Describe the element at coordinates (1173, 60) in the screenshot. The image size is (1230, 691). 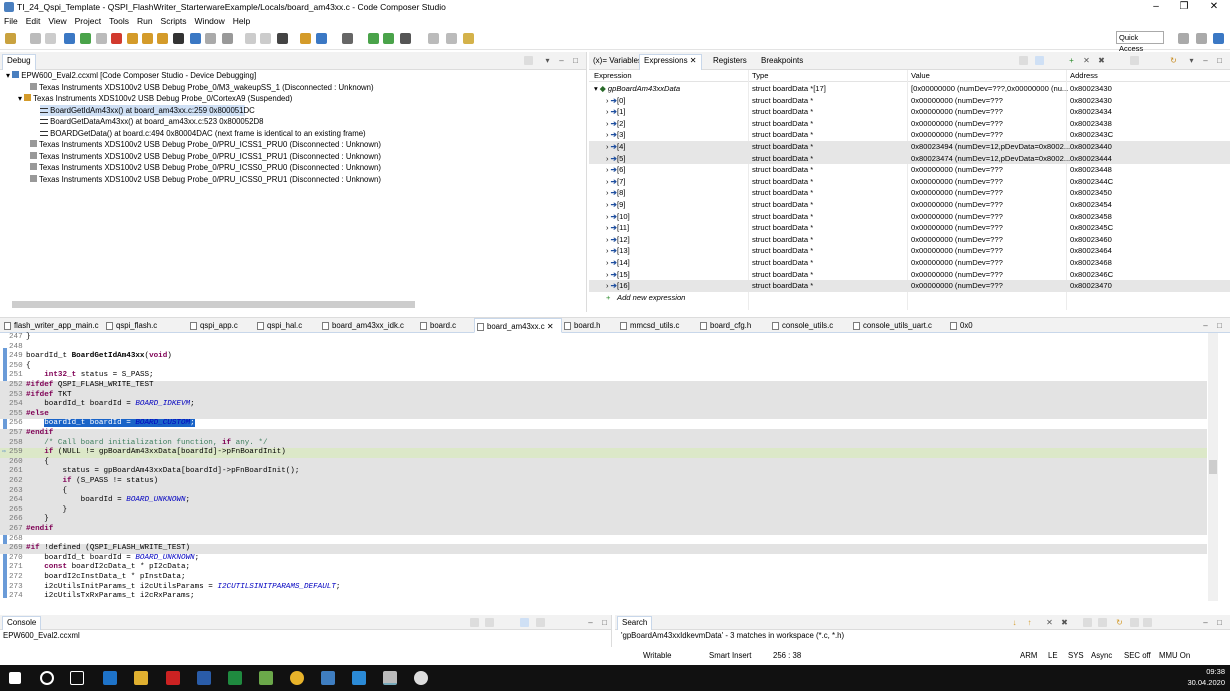
I see `refresh-icon: ↻` at that location.